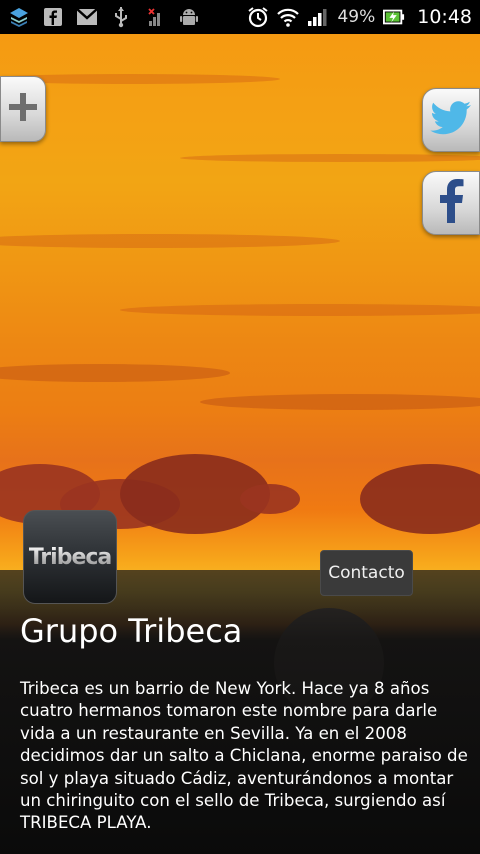  What do you see at coordinates (121, 17) in the screenshot?
I see `usb-icon` at bounding box center [121, 17].